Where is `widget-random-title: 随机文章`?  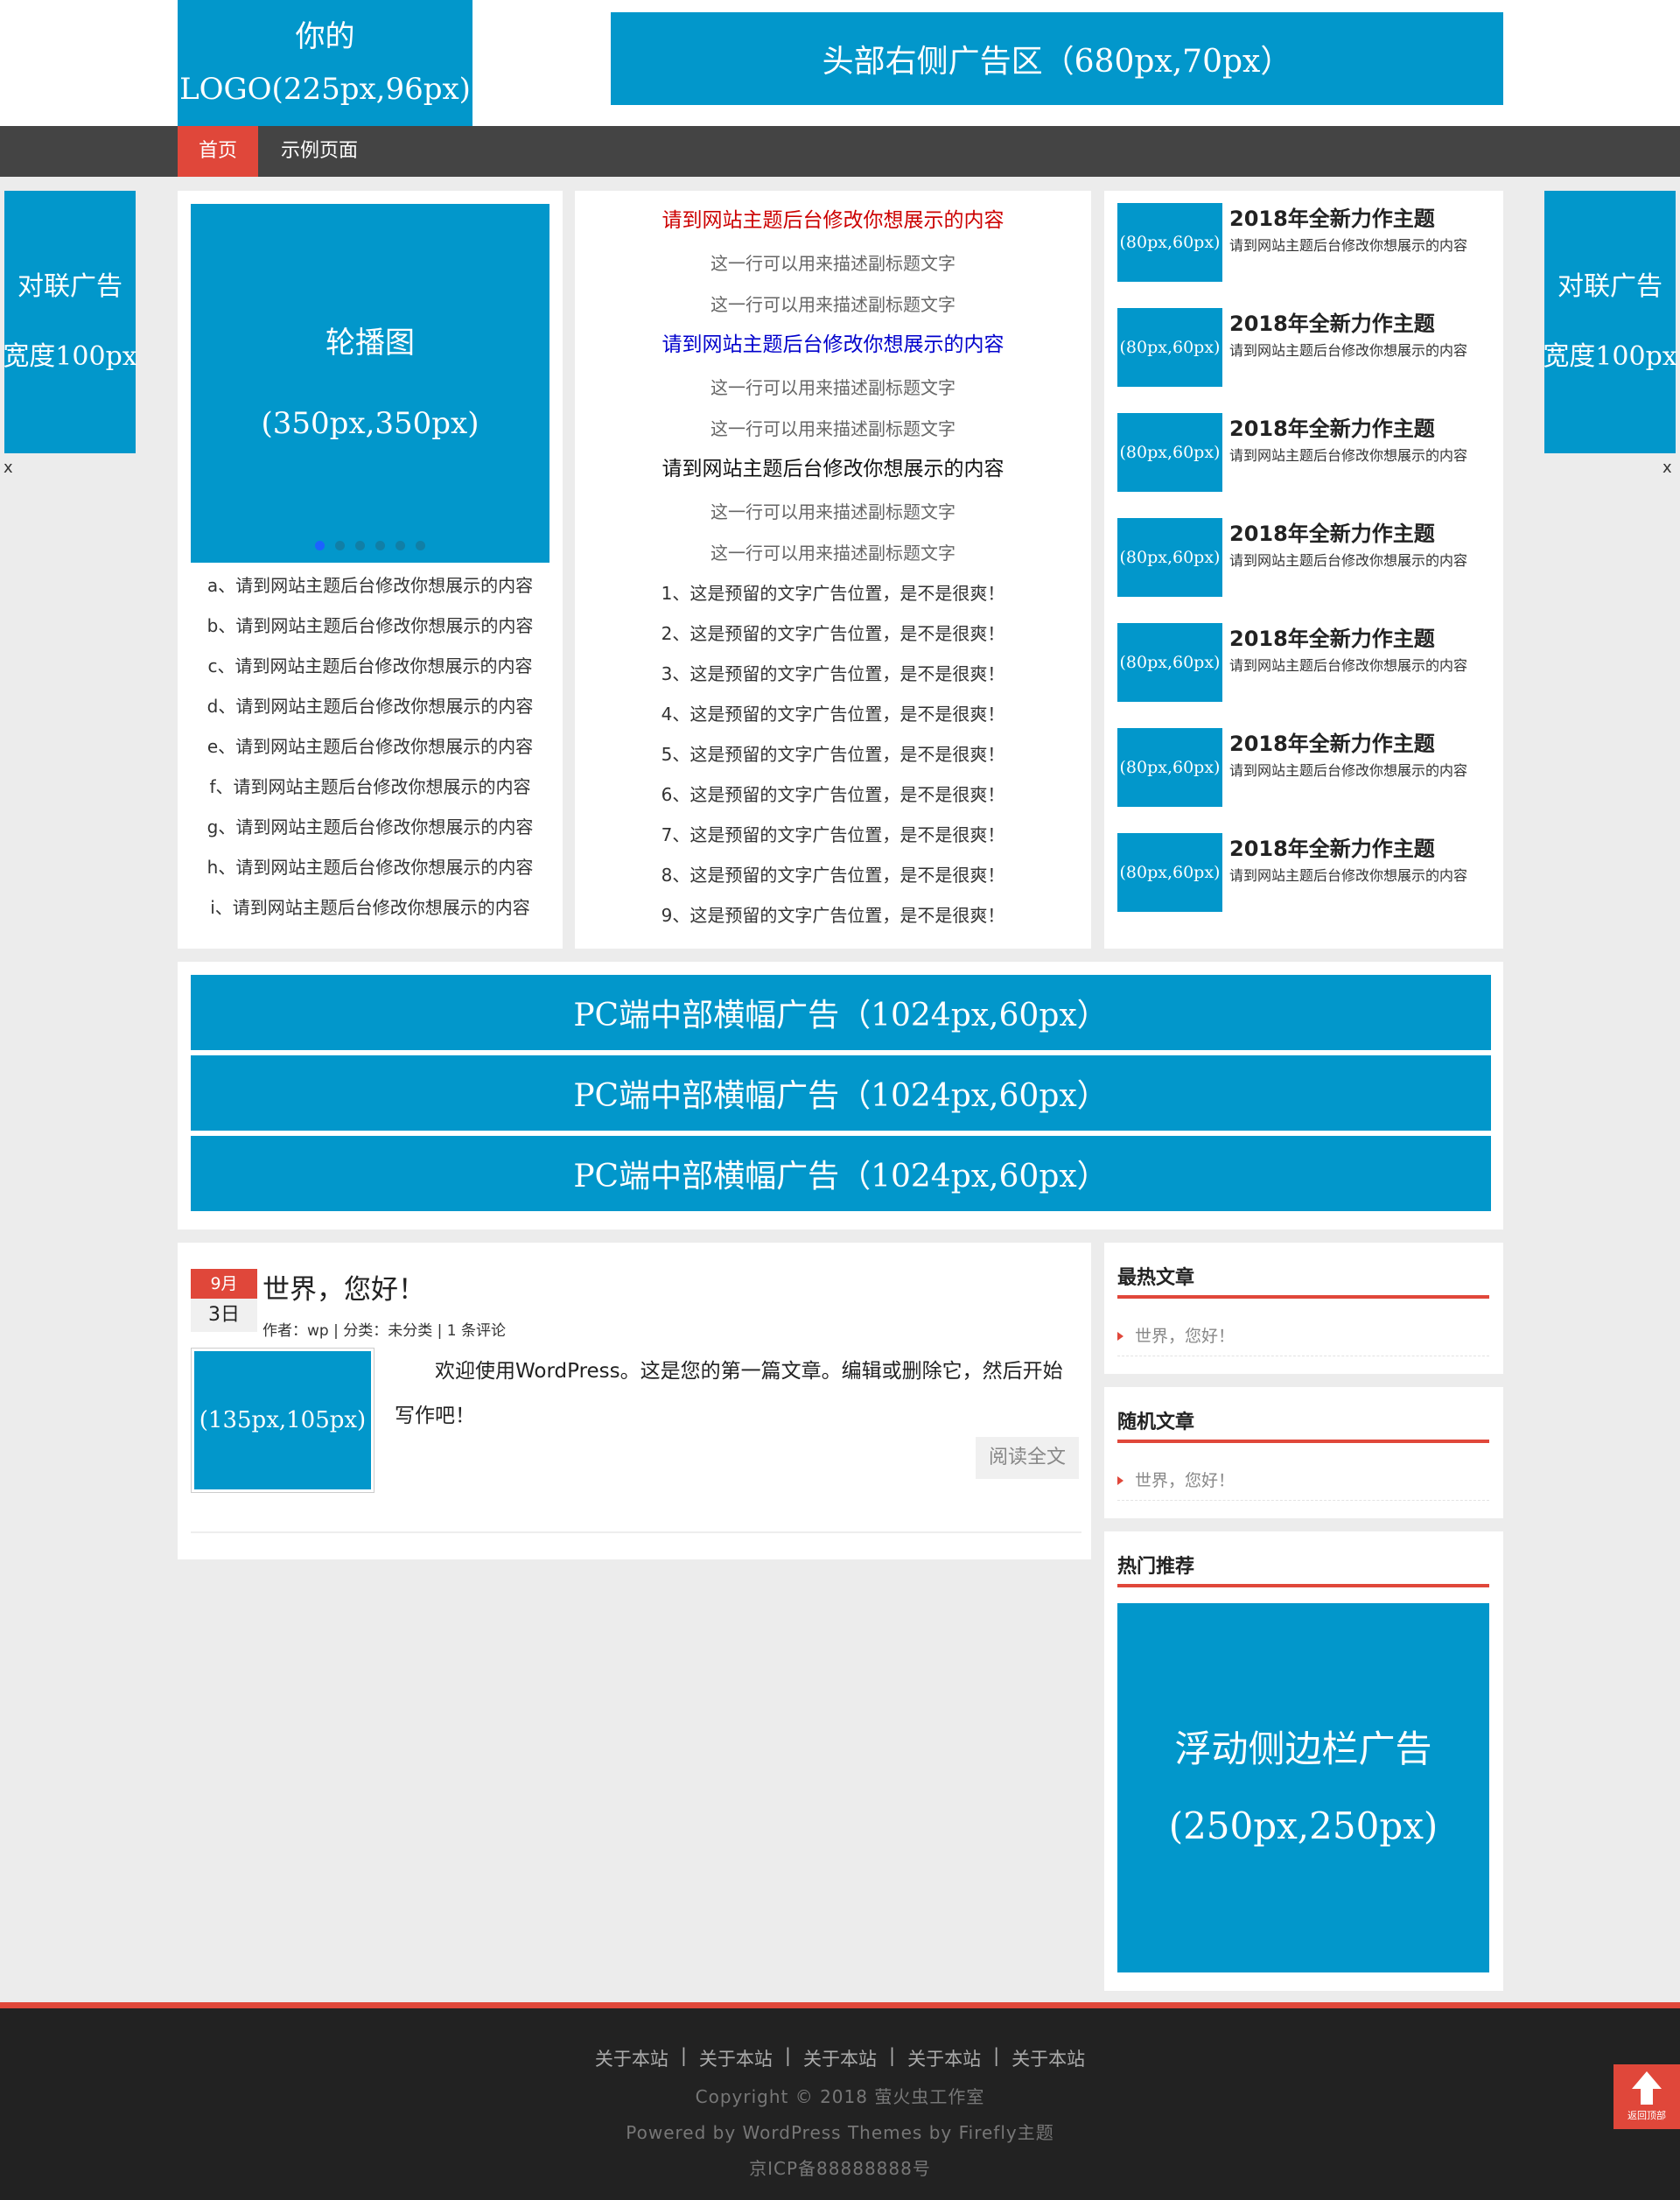 widget-random-title: 随机文章 is located at coordinates (1156, 1422).